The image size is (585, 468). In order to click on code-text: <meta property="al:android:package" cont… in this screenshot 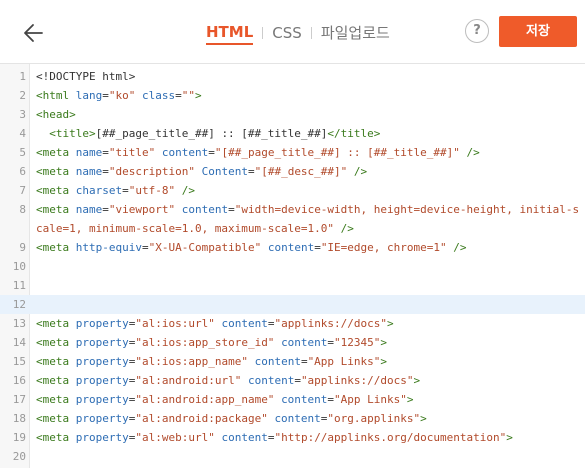, I will do `click(308, 418)`.